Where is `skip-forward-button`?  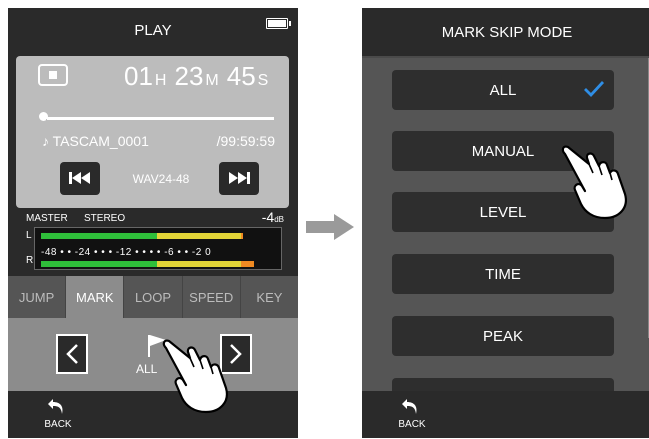 skip-forward-button is located at coordinates (239, 178).